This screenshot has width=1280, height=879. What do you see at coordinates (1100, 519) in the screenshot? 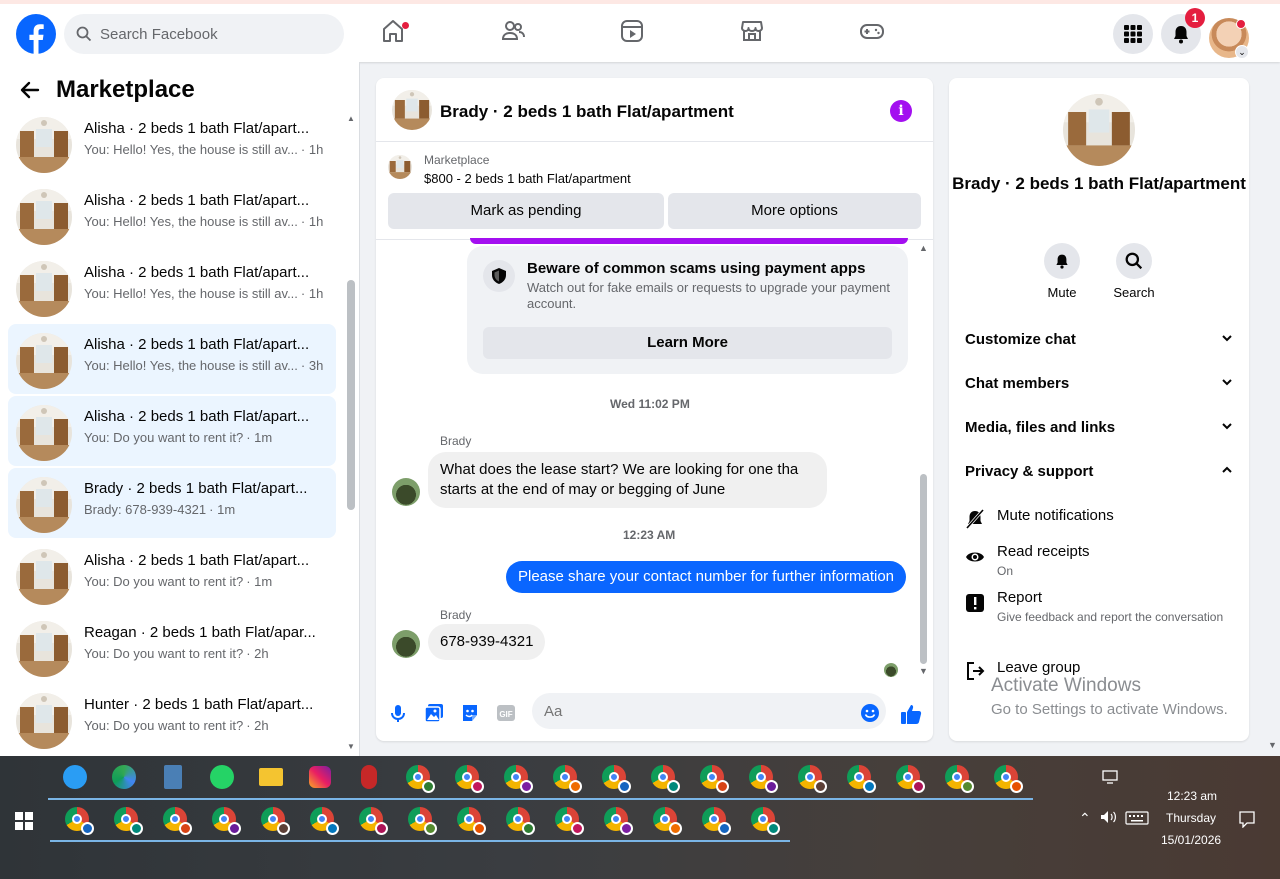
I see `mute-notifications-item: Mute notifications` at bounding box center [1100, 519].